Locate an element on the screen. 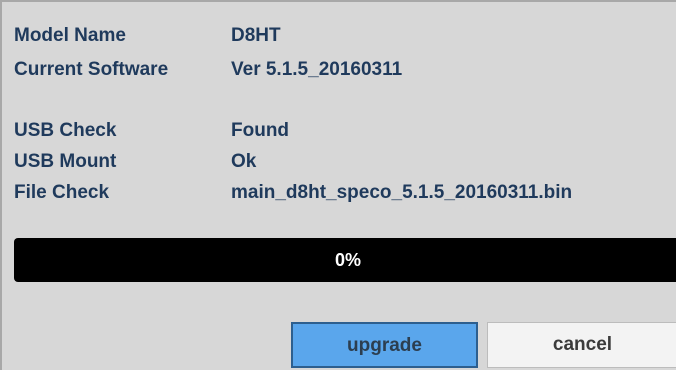 Image resolution: width=676 pixels, height=370 pixels. cancel-button: cancel is located at coordinates (581, 345).